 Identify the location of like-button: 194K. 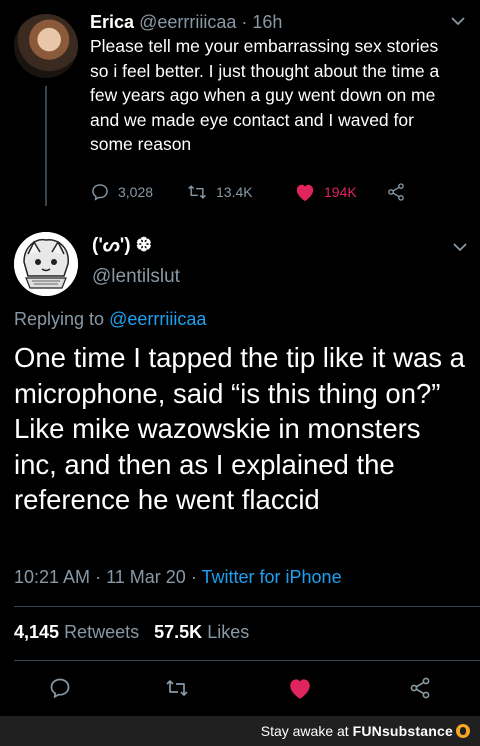
(340, 192).